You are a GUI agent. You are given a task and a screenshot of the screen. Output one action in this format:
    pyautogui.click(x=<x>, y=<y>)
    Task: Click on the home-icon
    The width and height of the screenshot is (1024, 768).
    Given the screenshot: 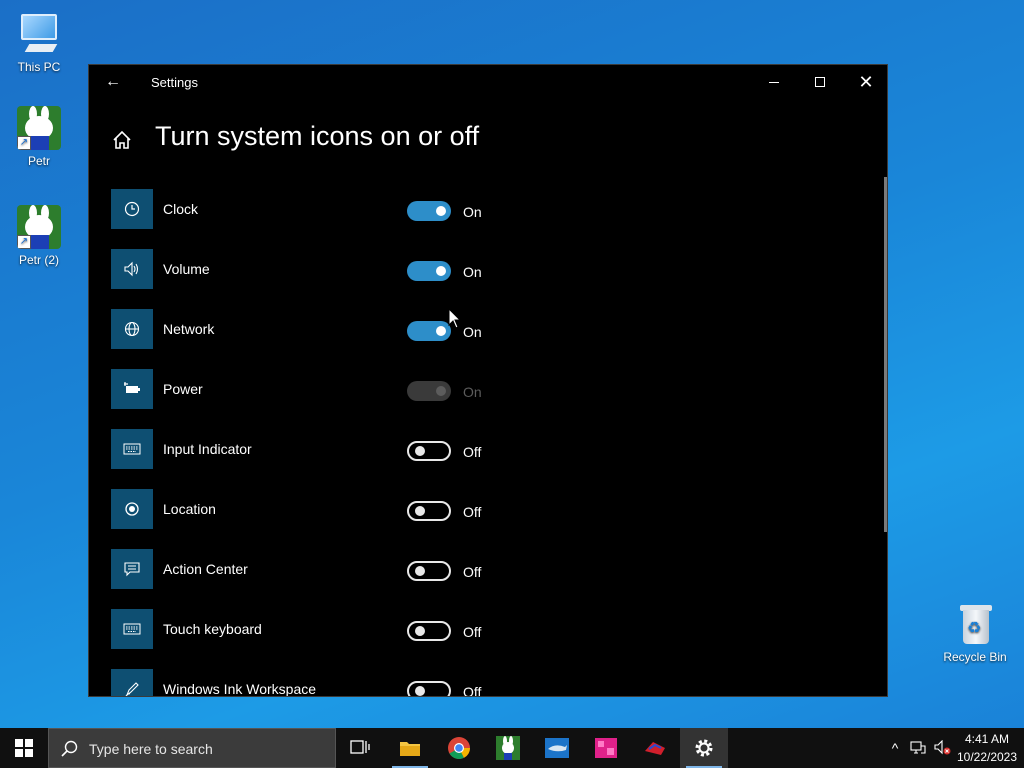 What is the action you would take?
    pyautogui.click(x=122, y=140)
    